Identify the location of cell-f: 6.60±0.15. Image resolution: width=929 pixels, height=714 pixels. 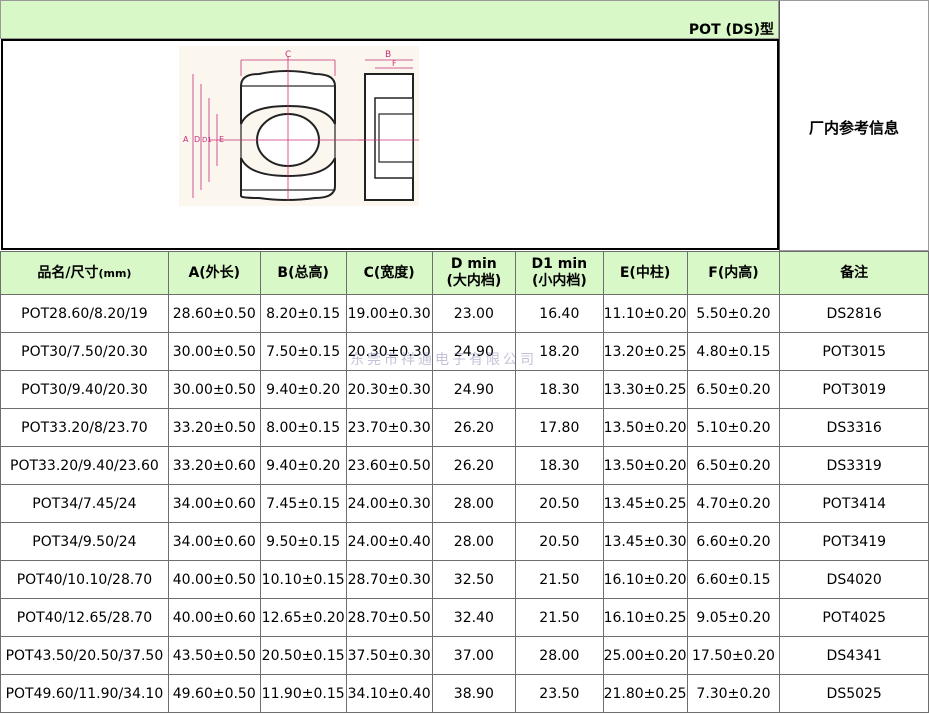
(733, 579).